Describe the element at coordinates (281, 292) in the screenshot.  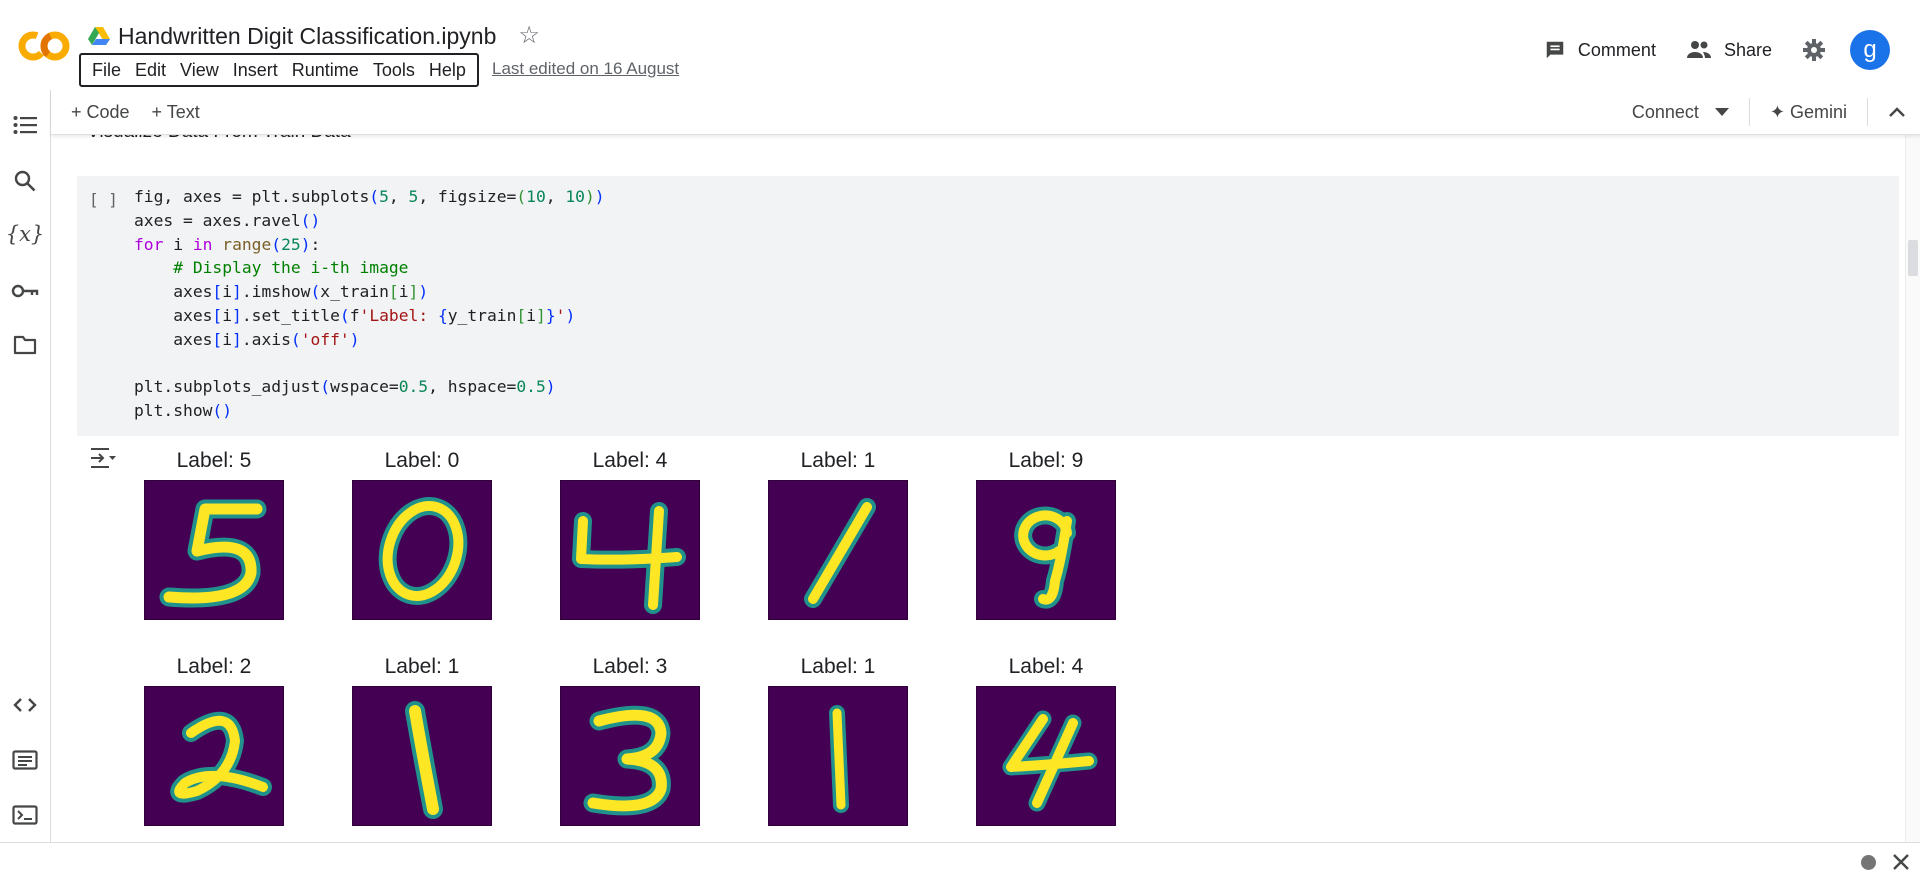
I see `code-line: axes[i].imshow(x_train[i])` at that location.